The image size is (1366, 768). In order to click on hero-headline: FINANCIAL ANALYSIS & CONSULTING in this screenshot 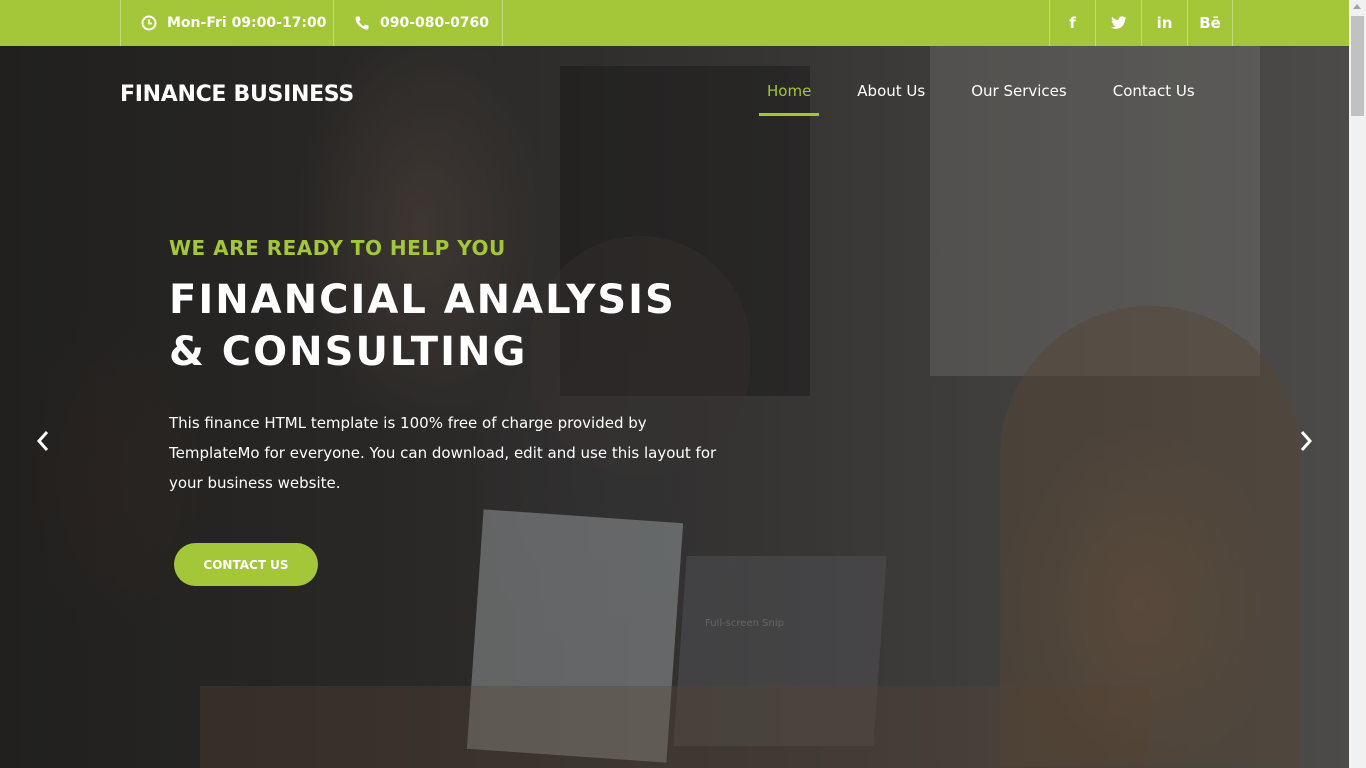, I will do `click(459, 326)`.